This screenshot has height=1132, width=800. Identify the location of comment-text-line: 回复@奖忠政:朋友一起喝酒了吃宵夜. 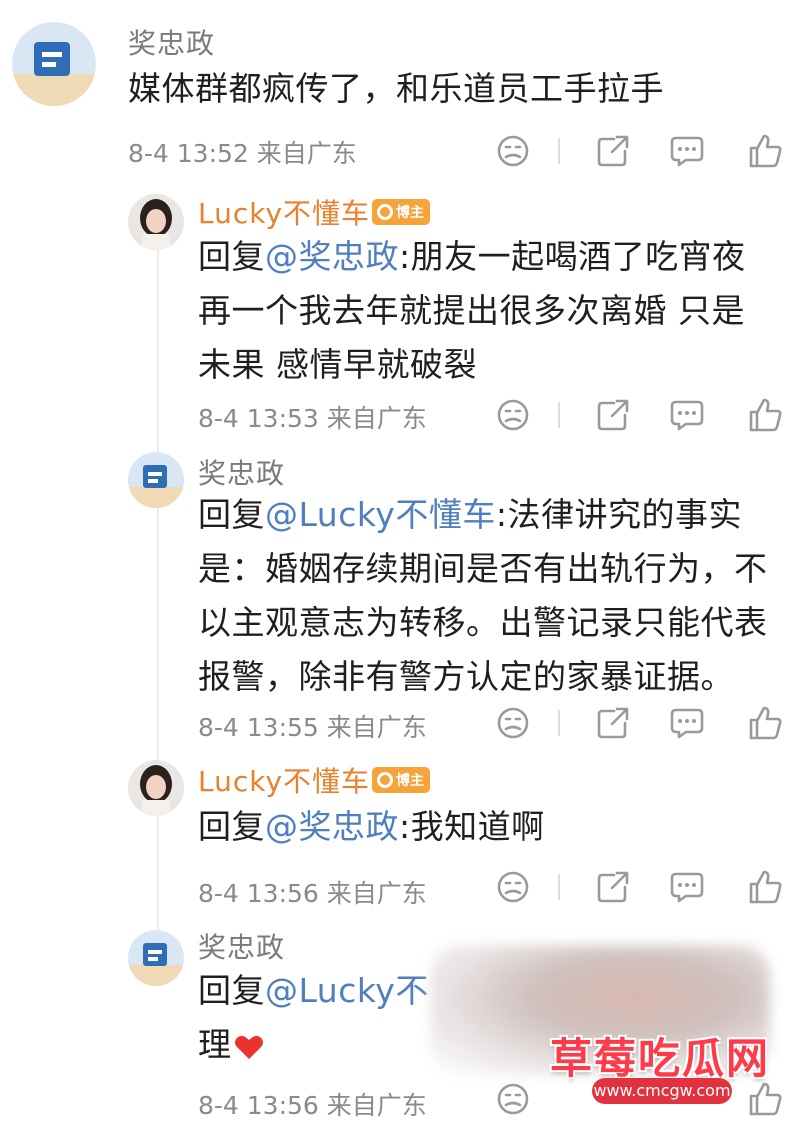
(472, 257).